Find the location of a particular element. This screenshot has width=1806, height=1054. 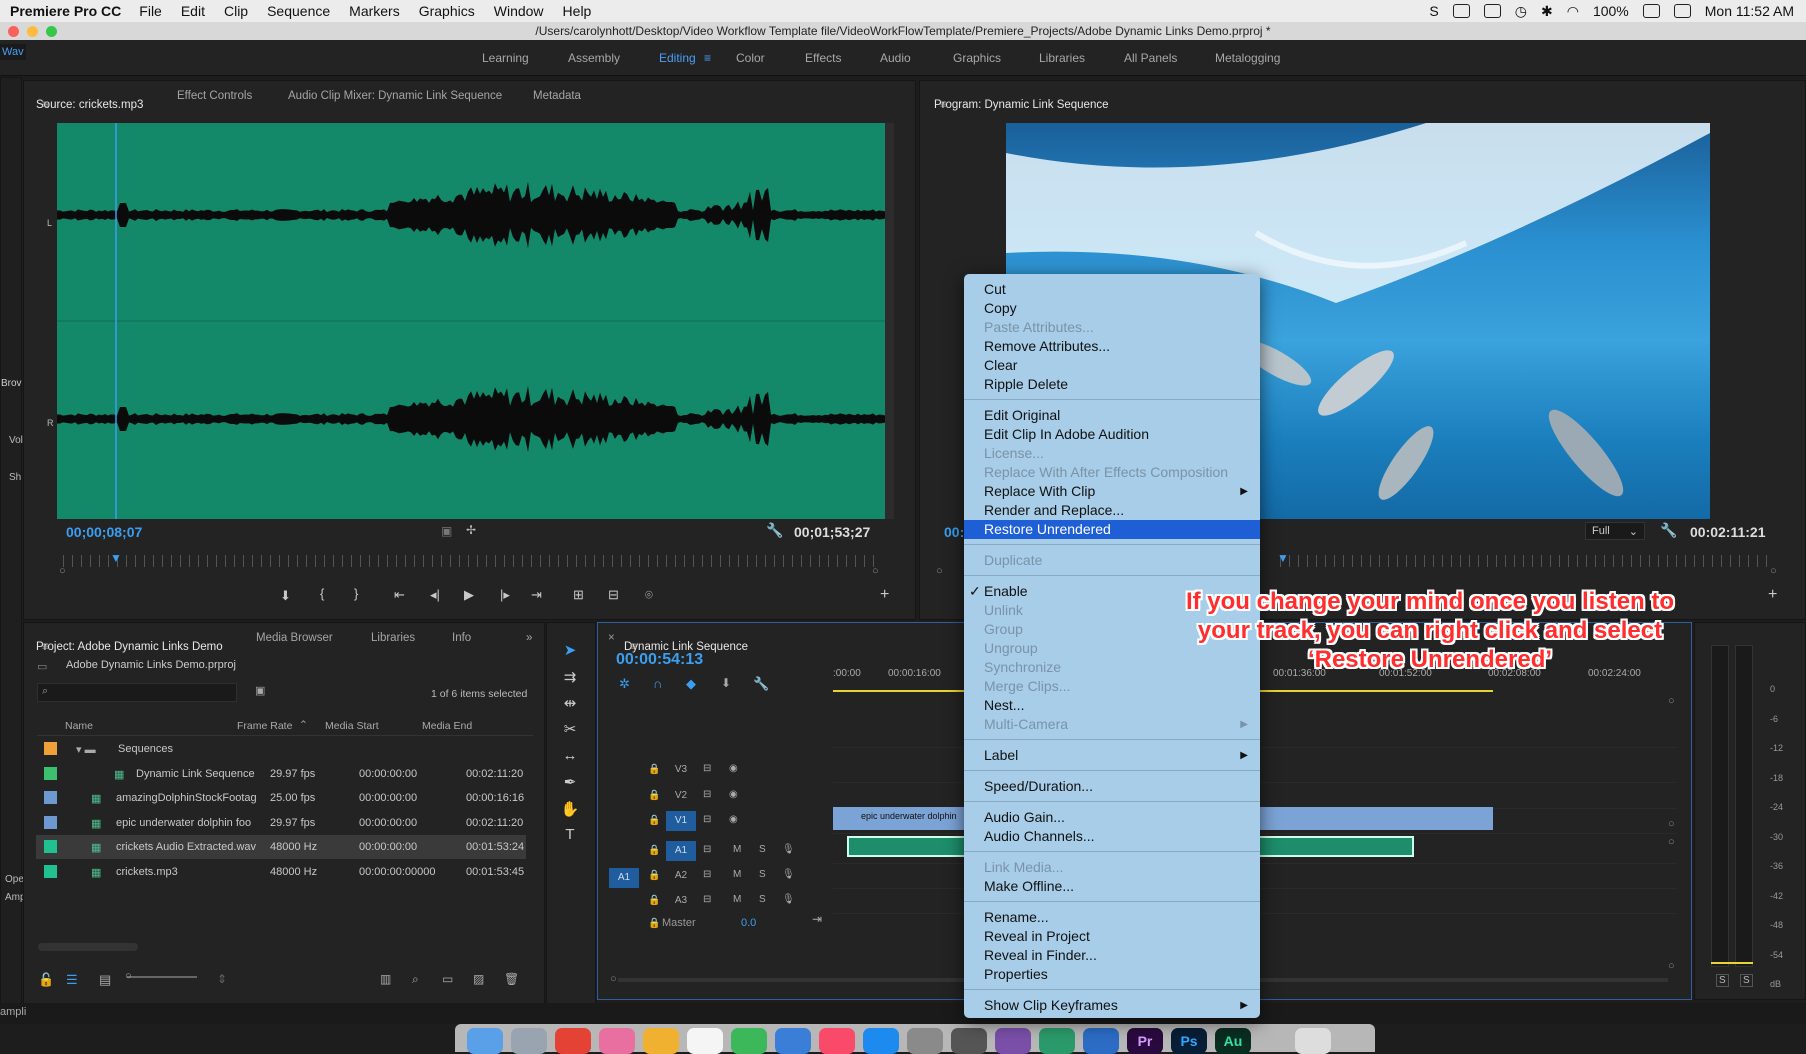

menu-item-ripple-delete: Ripple Delete is located at coordinates (1112, 384).